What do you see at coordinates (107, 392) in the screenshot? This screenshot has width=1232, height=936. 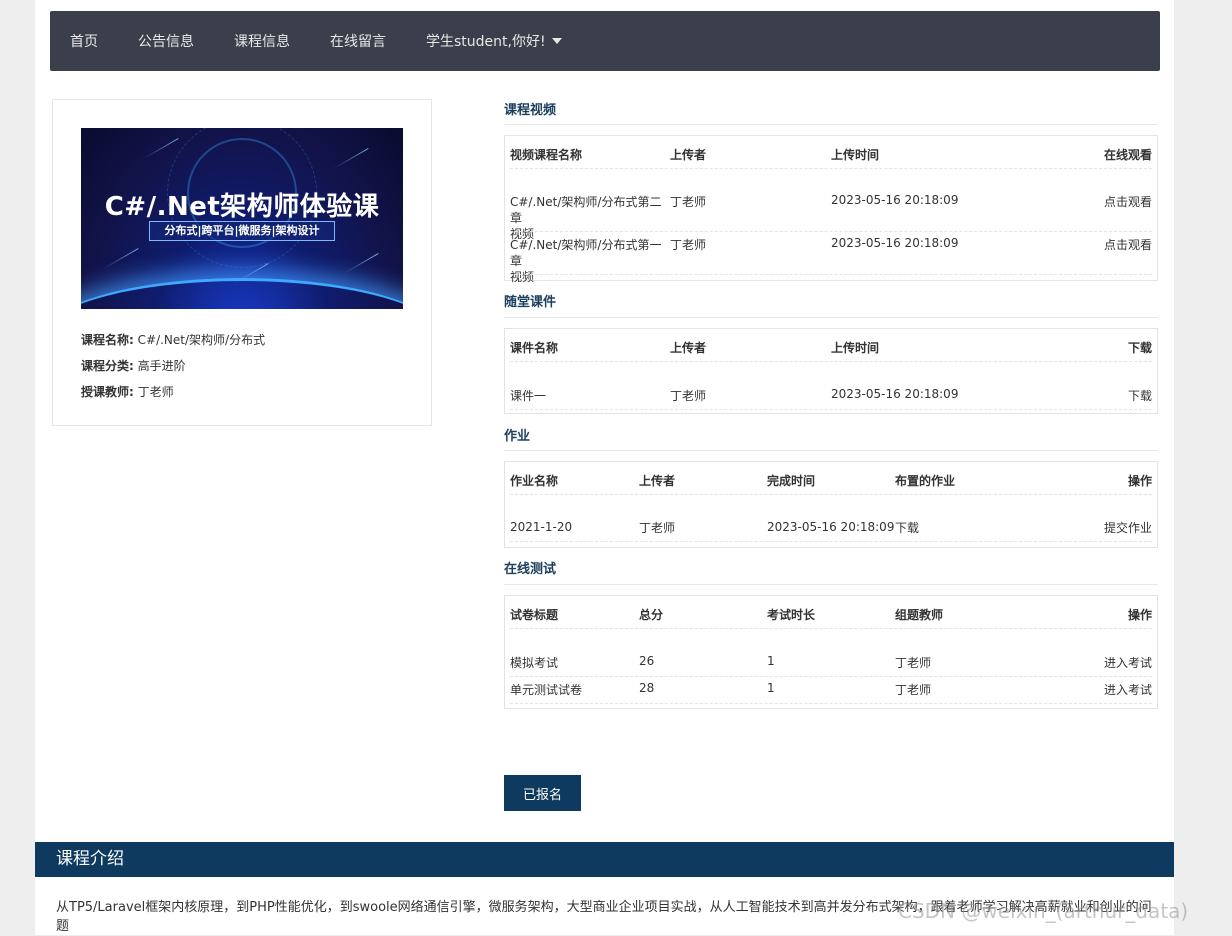 I see `course-teacher-label: 授课教师:` at bounding box center [107, 392].